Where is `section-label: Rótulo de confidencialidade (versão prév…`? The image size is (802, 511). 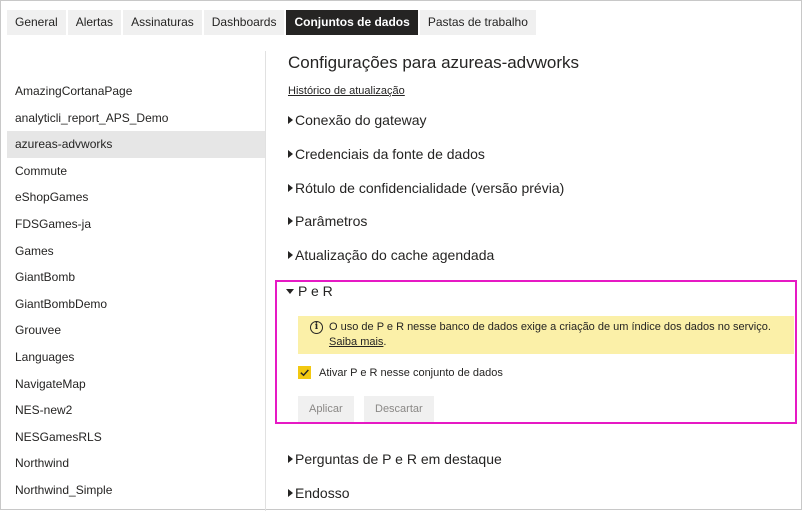
section-label: Rótulo de confidencialidade (versão prév… is located at coordinates (430, 188).